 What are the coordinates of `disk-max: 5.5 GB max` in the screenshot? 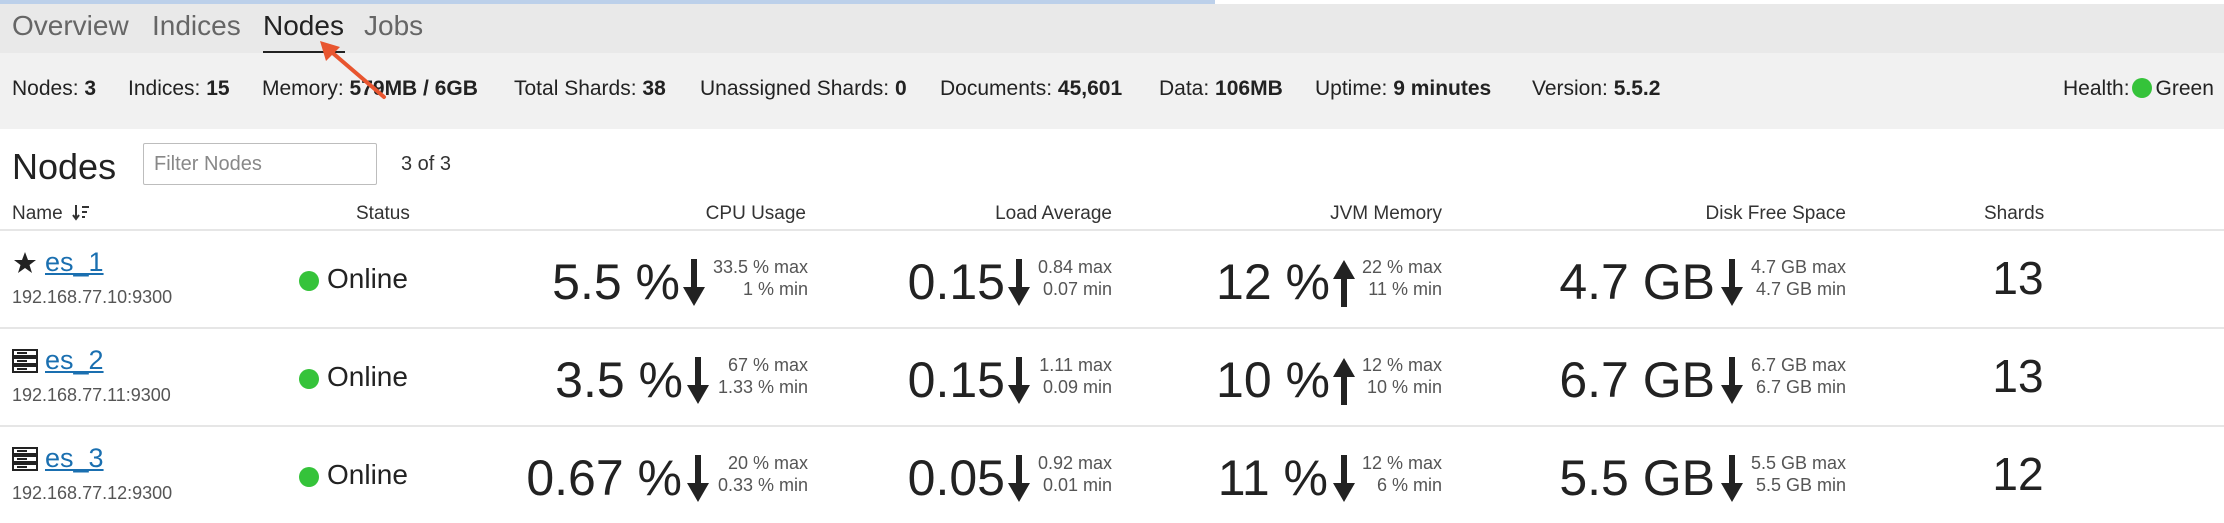 It's located at (1798, 463).